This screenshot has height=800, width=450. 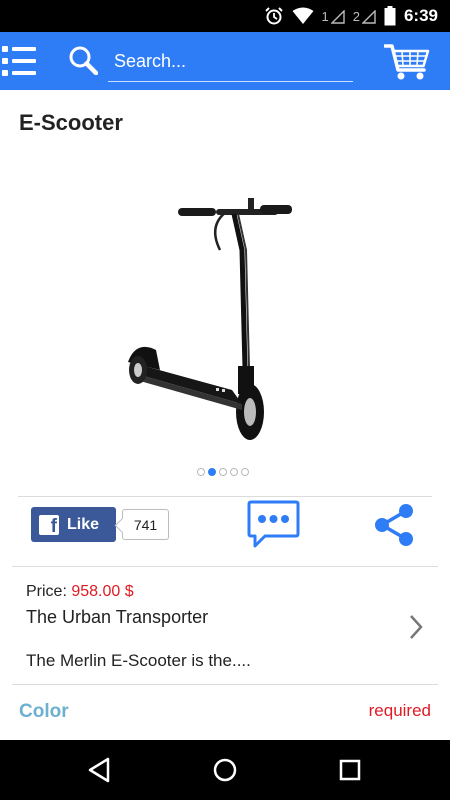 I want to click on battery-icon, so click(x=390, y=16).